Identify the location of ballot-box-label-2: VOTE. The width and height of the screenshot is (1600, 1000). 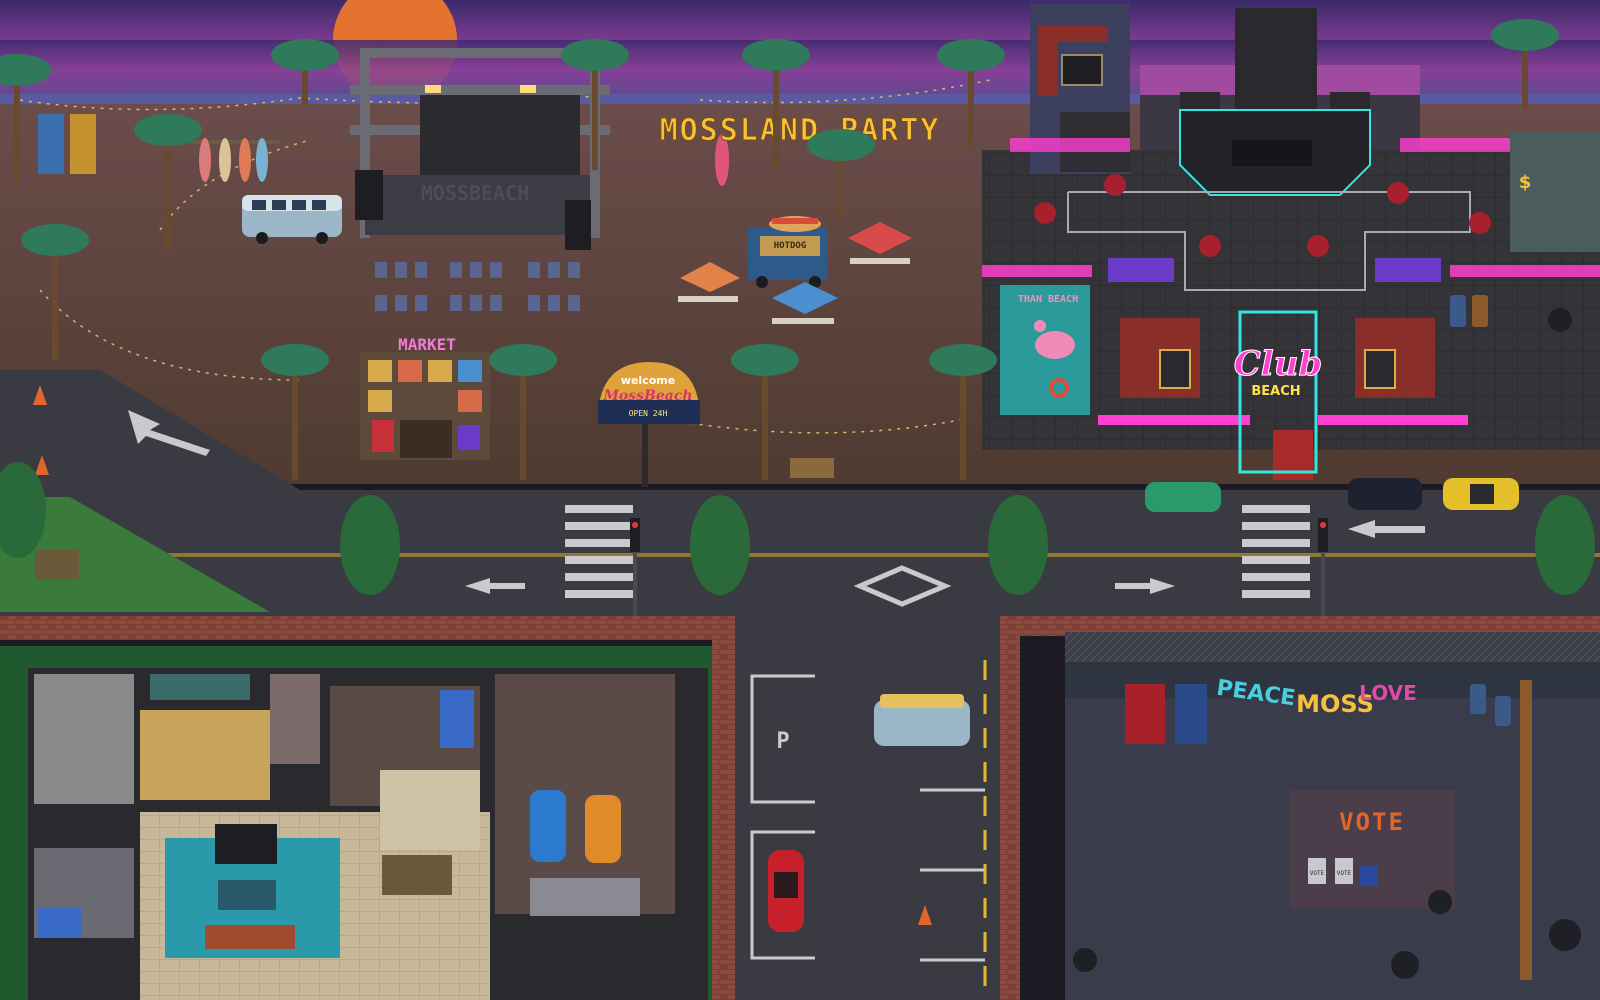
(1344, 873).